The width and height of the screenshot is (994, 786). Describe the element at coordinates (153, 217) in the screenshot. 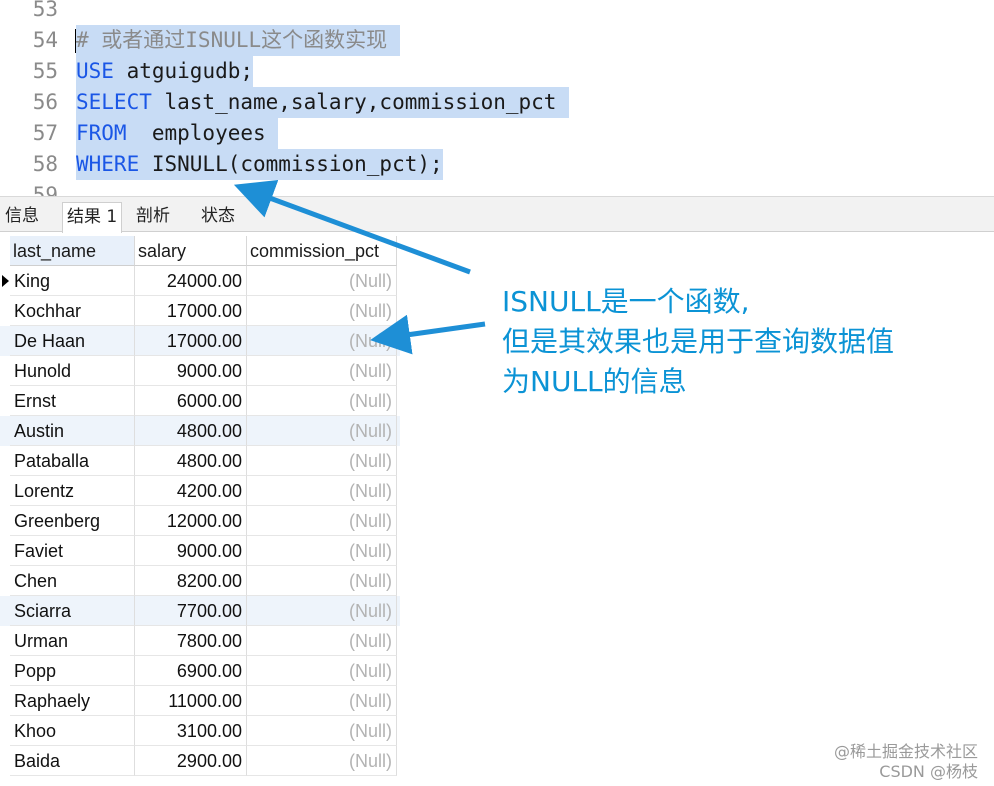

I see `tab-profile: 剖析` at that location.